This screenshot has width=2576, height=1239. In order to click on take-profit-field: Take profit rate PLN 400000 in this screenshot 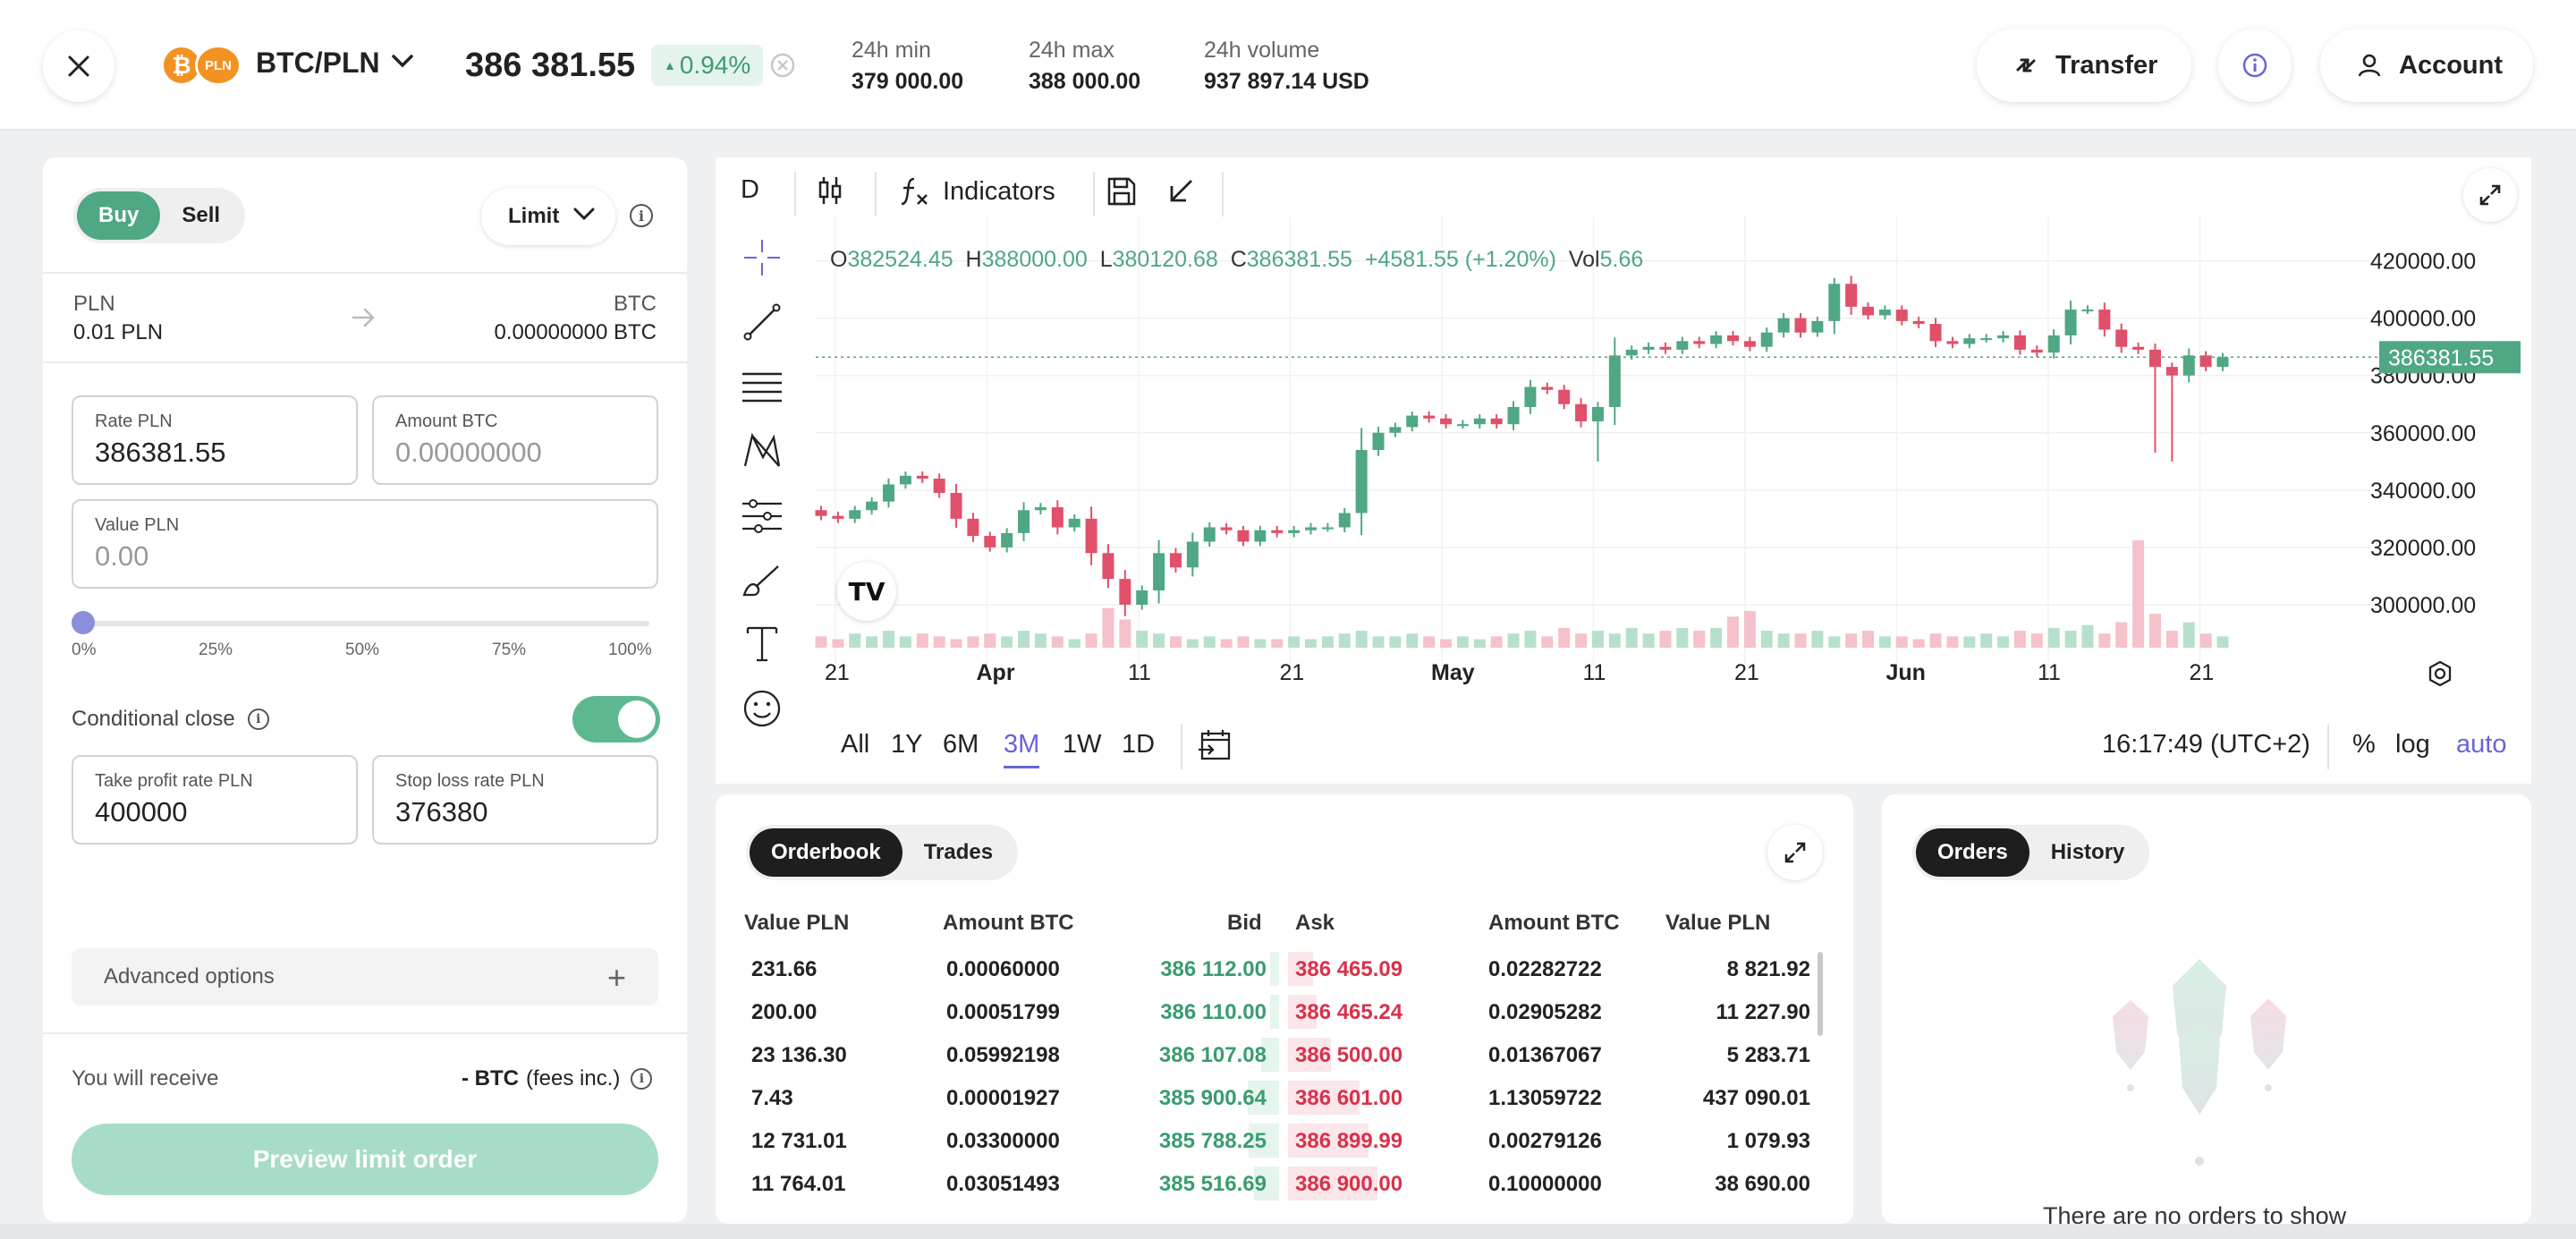, I will do `click(215, 799)`.